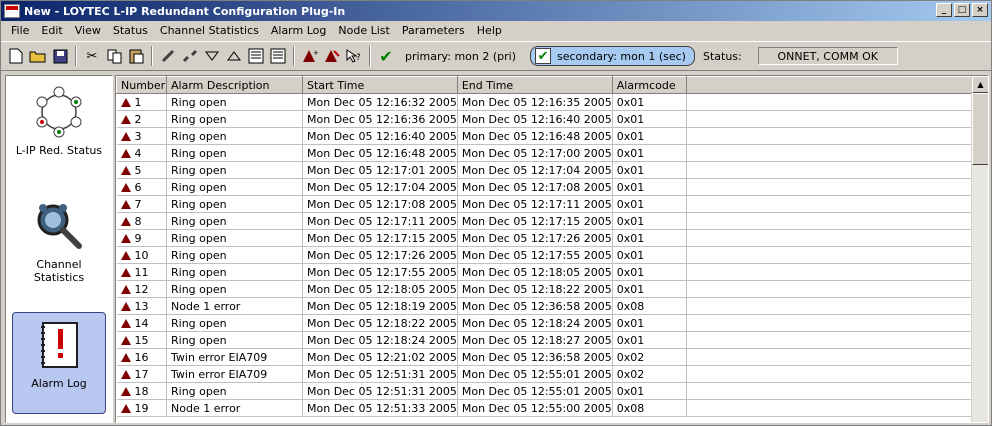  What do you see at coordinates (433, 30) in the screenshot?
I see `menu-parameters: Parameters` at bounding box center [433, 30].